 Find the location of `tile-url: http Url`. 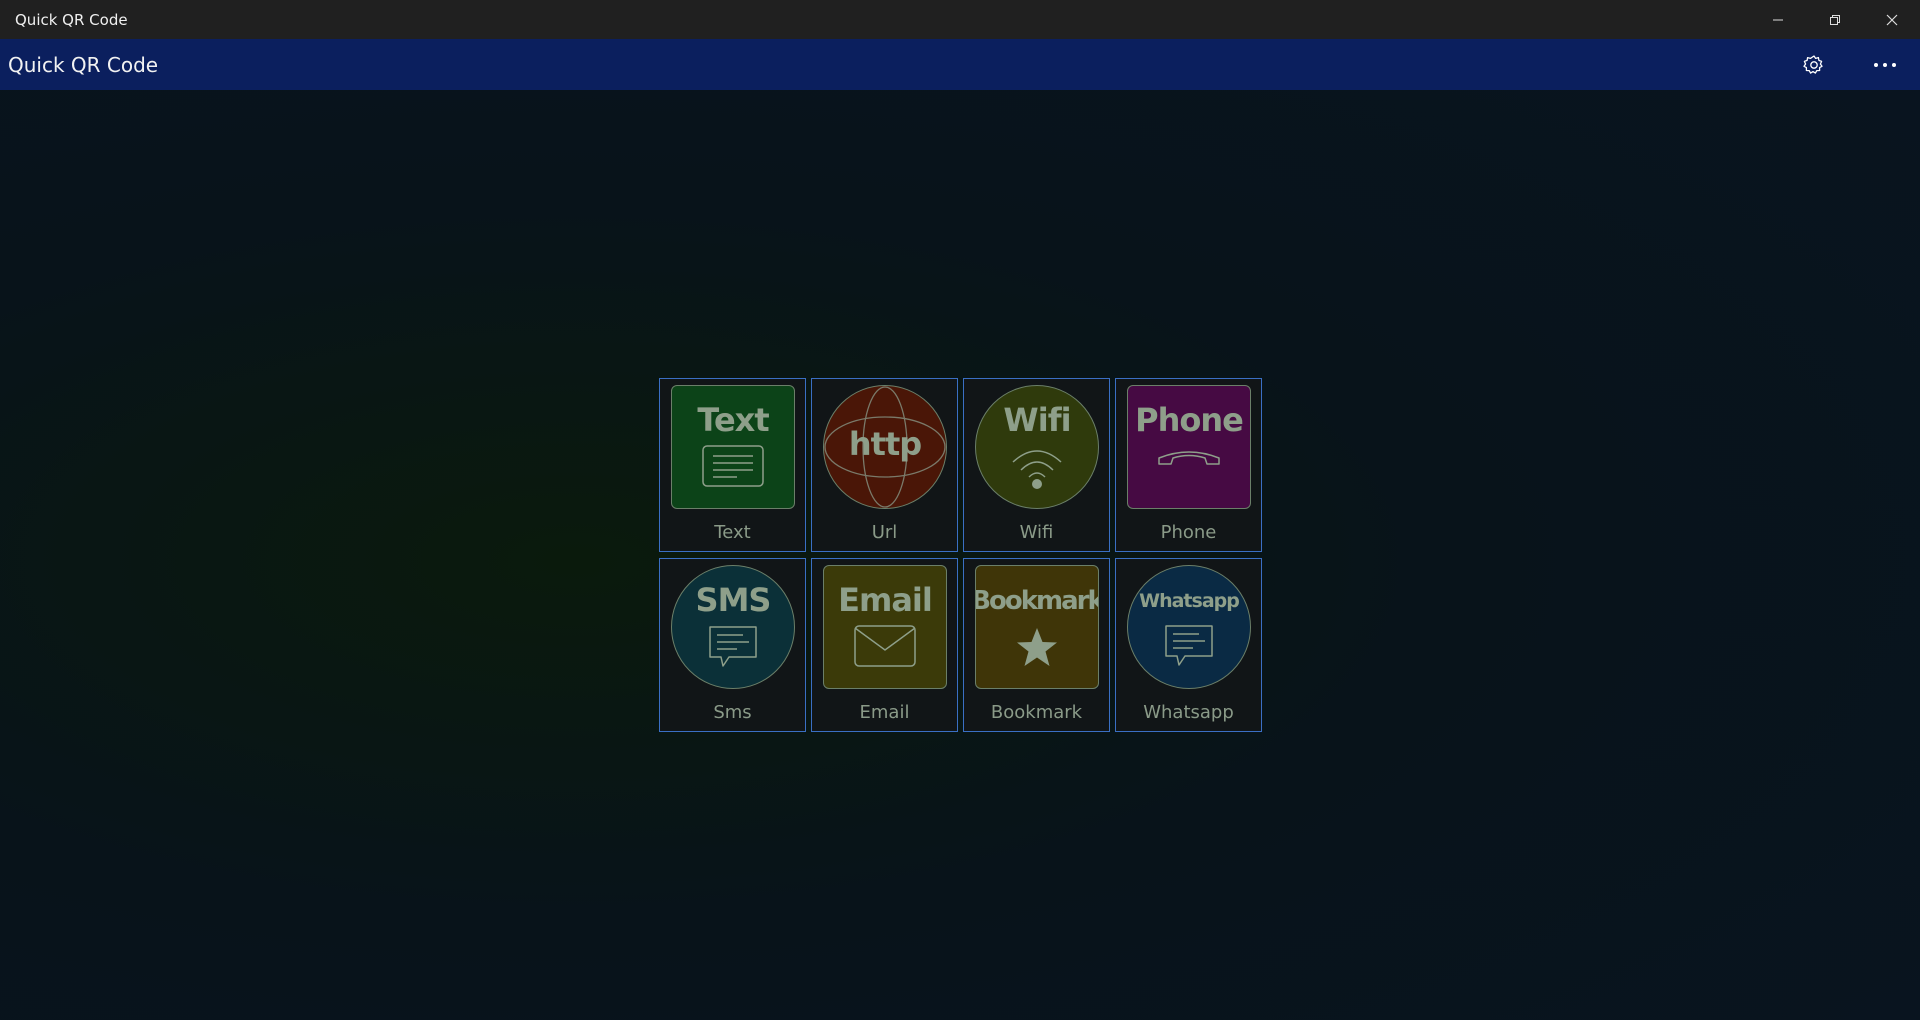

tile-url: http Url is located at coordinates (884, 465).